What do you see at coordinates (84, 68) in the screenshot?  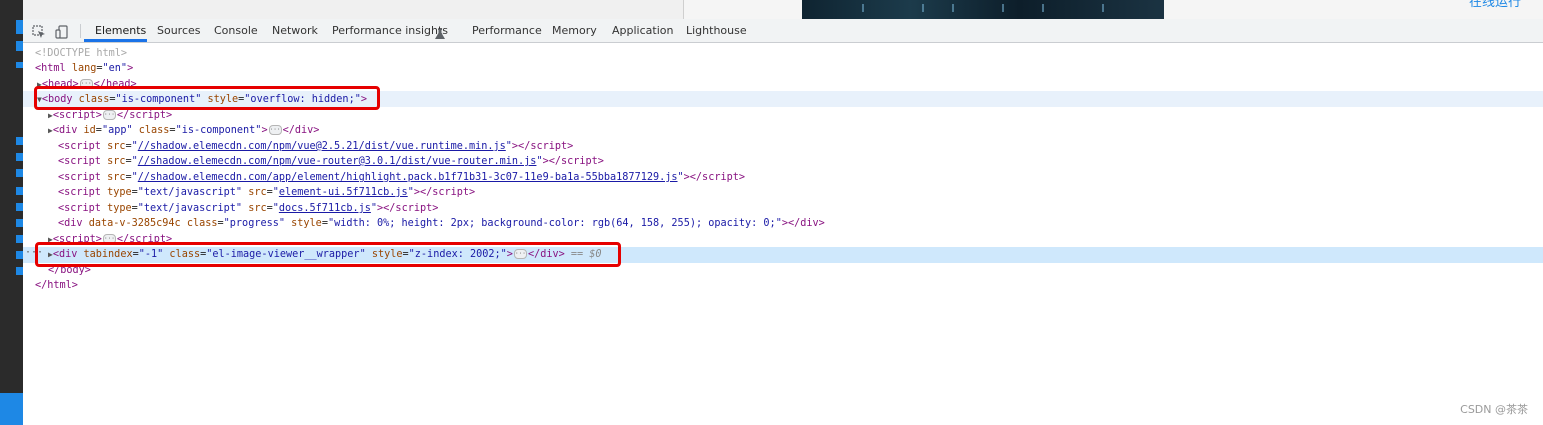 I see `dom-node-html: <html lang="en">` at bounding box center [84, 68].